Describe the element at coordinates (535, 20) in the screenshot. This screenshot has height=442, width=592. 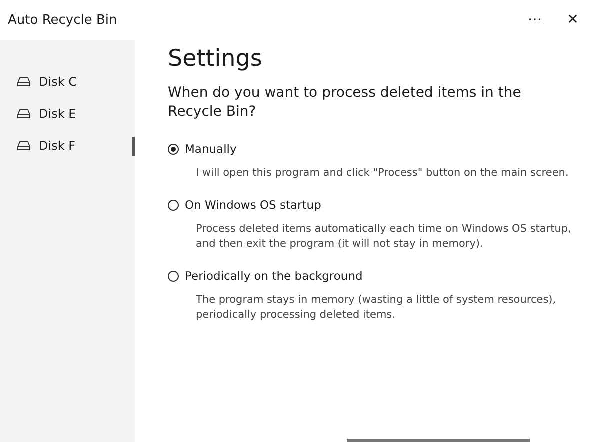
I see `more-button: ⋯` at that location.